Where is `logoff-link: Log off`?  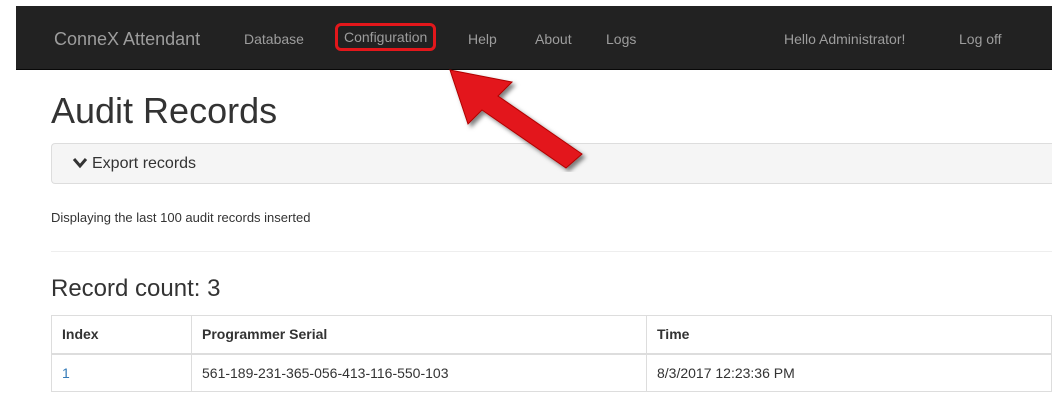 logoff-link: Log off is located at coordinates (980, 39).